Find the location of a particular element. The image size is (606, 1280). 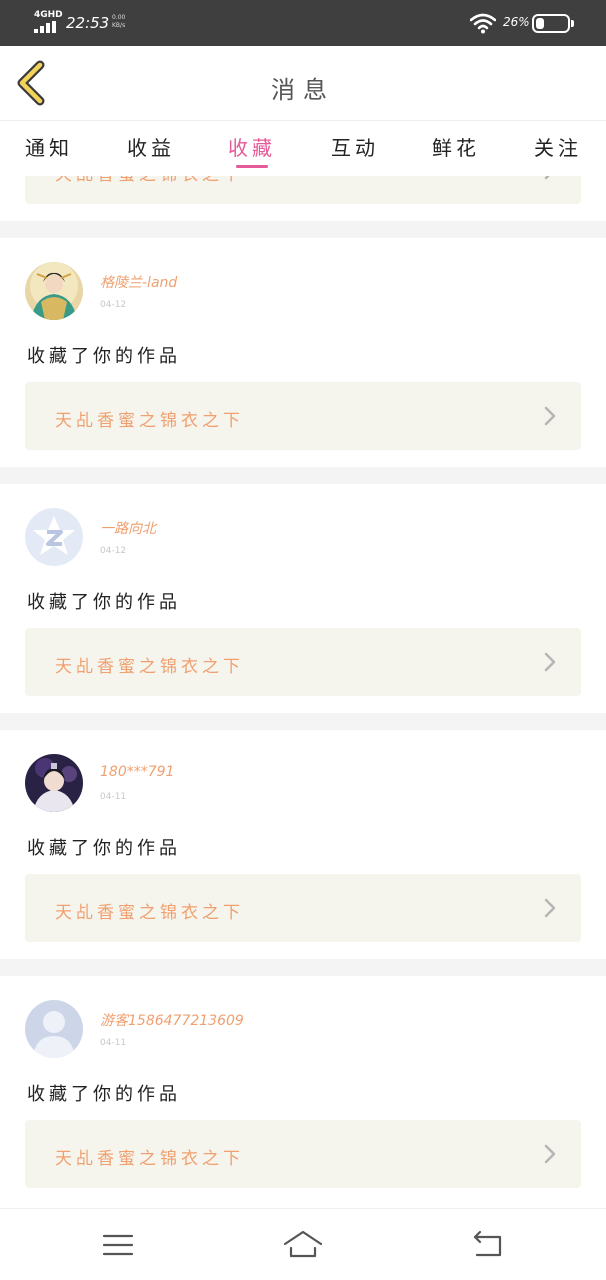

status-time: 22:53 is located at coordinates (88, 23).